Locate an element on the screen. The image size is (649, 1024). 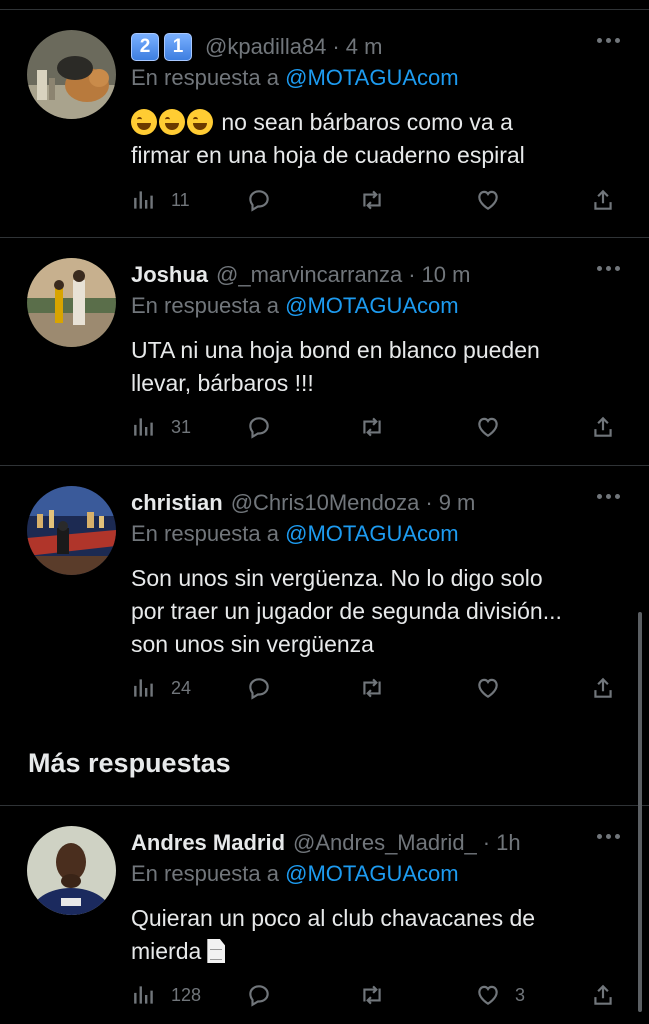
tweet-actions: 24 is located at coordinates (376, 688).